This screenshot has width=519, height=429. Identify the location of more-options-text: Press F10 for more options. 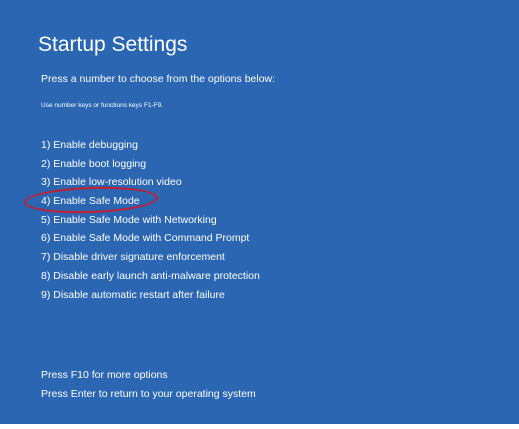
(148, 375).